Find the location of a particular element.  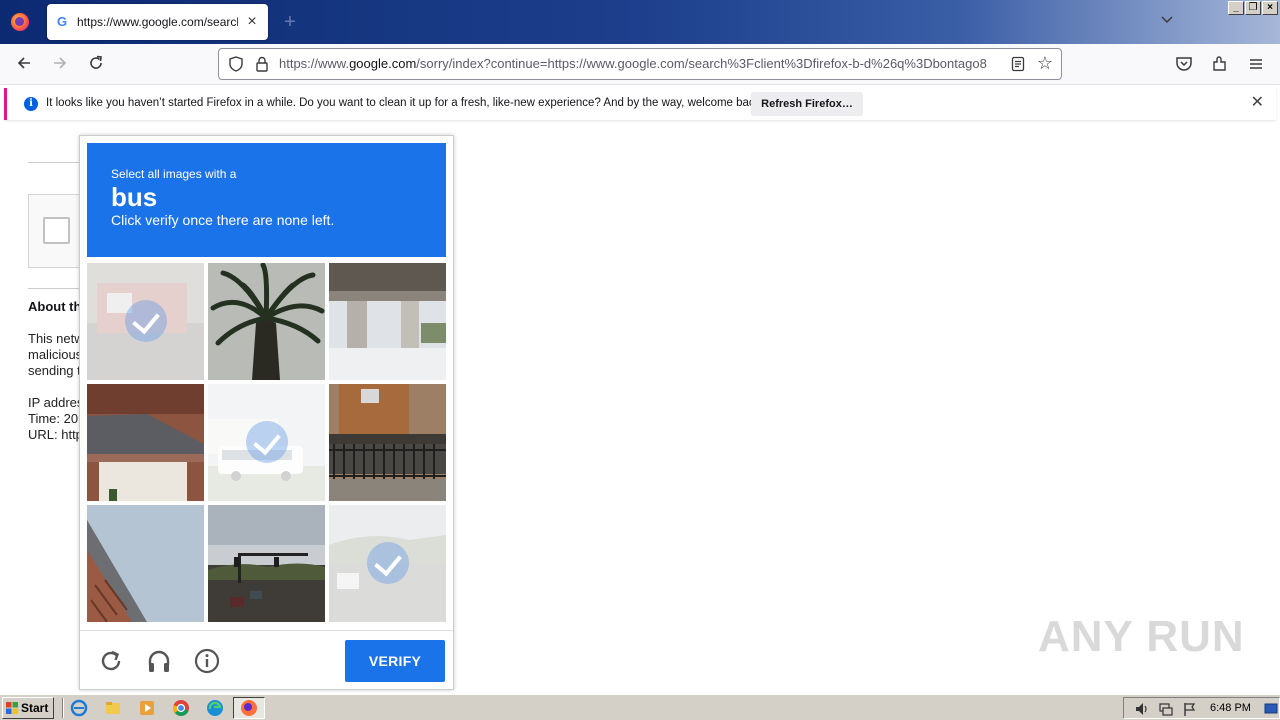

tab-close-icon: × is located at coordinates (252, 22).